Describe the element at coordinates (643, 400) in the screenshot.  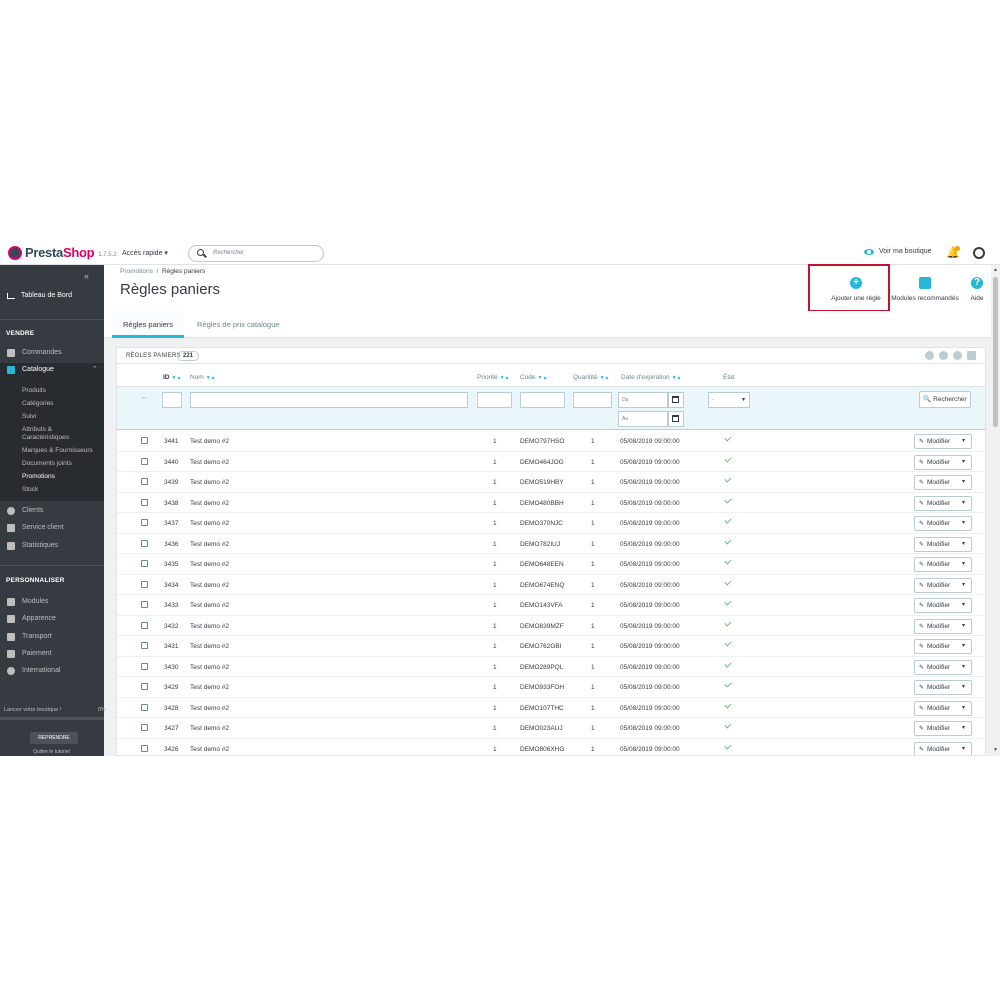
I see `filter-date-from-input: Du` at that location.